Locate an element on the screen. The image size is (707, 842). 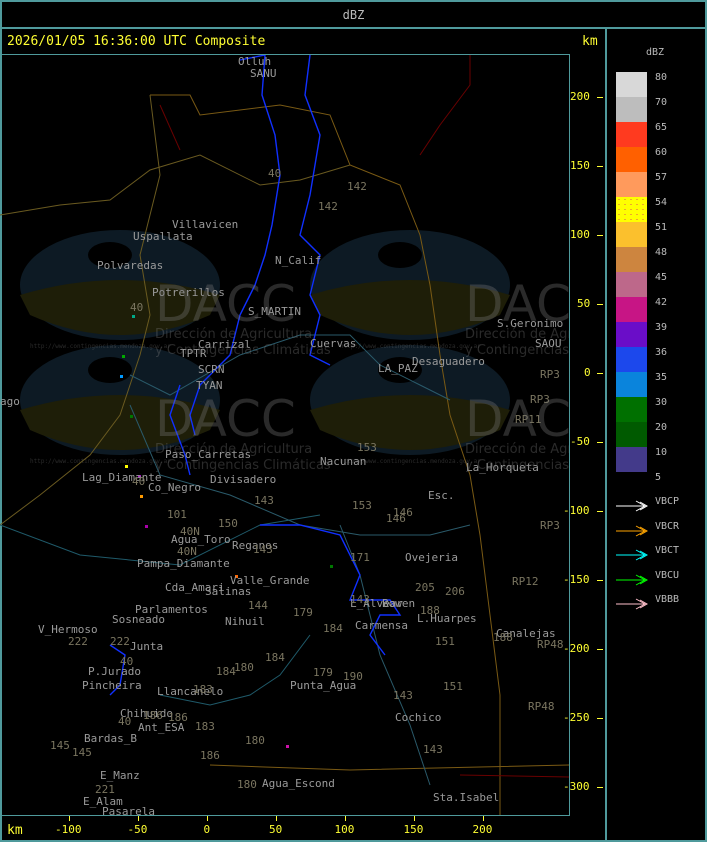
route-number: 101 is located at coordinates (177, 514).